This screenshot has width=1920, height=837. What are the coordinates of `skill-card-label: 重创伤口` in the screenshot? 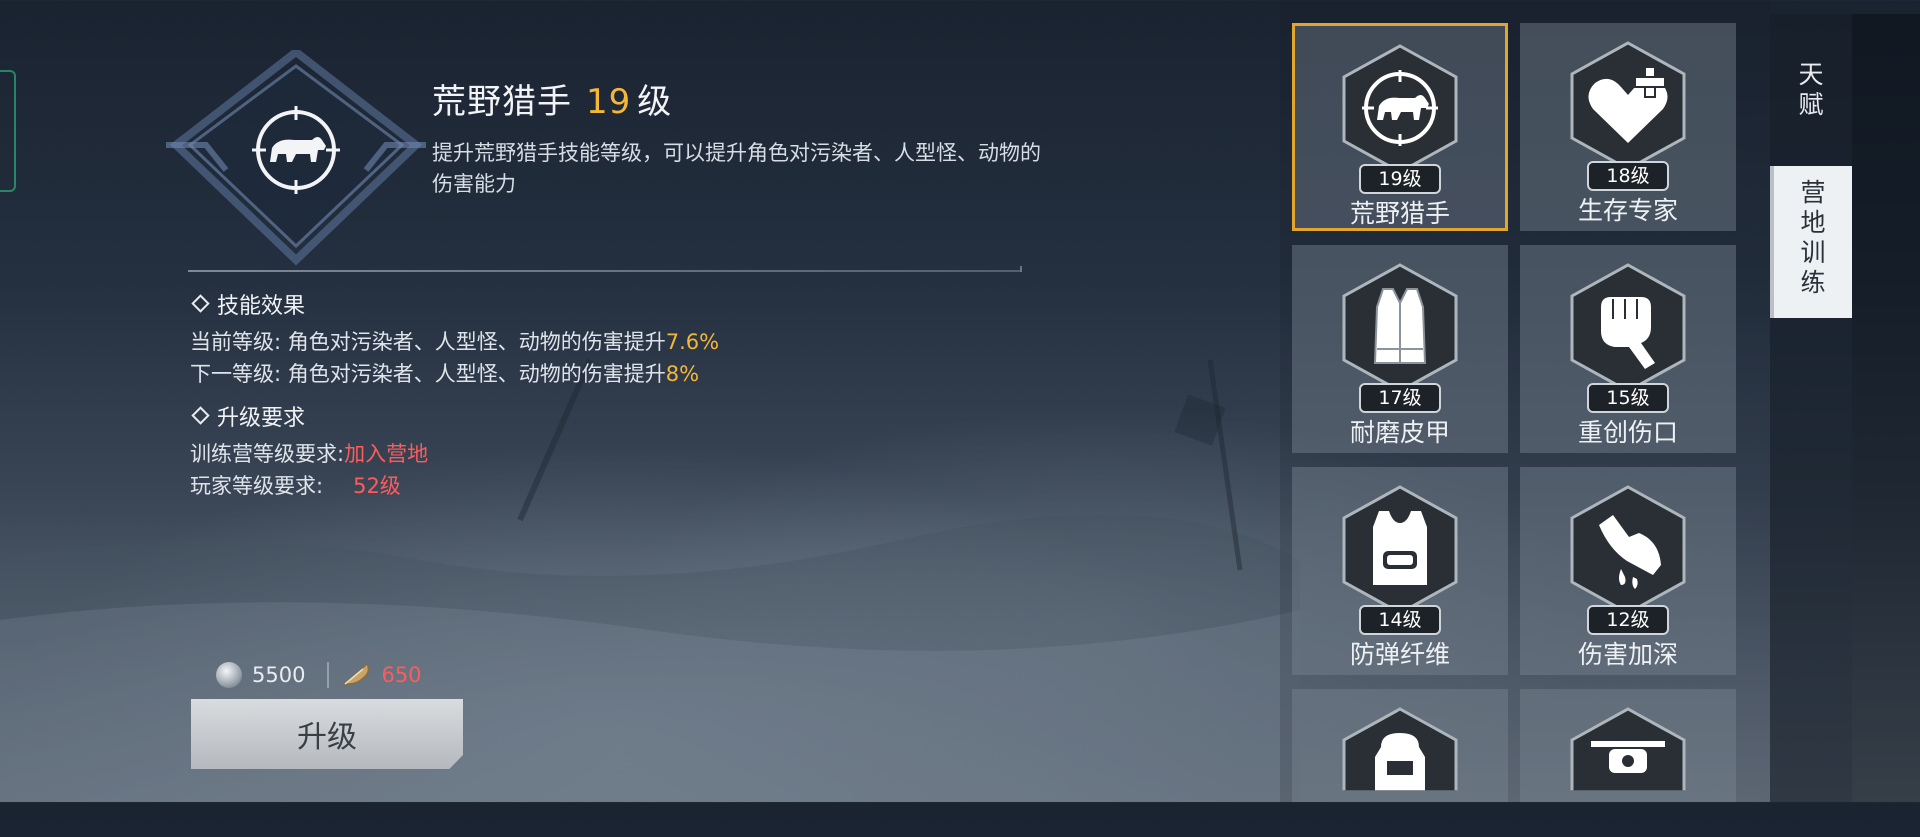 It's located at (1627, 432).